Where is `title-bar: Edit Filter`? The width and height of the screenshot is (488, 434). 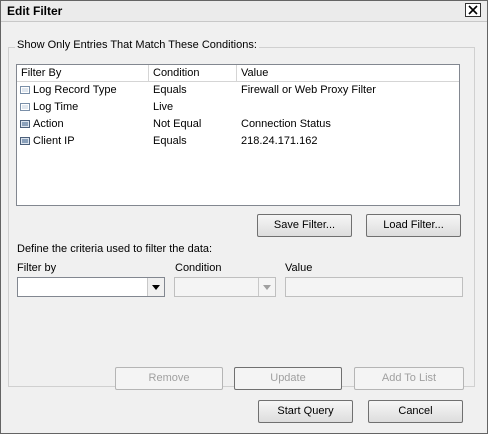
title-bar: Edit Filter is located at coordinates (244, 11).